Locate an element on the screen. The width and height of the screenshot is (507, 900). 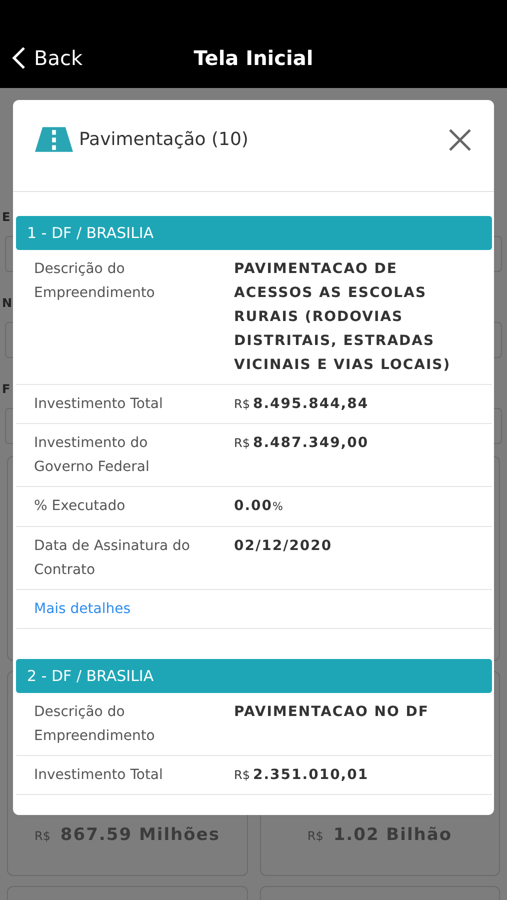
group-header: 2 - DF / BRASILIA is located at coordinates (254, 676).